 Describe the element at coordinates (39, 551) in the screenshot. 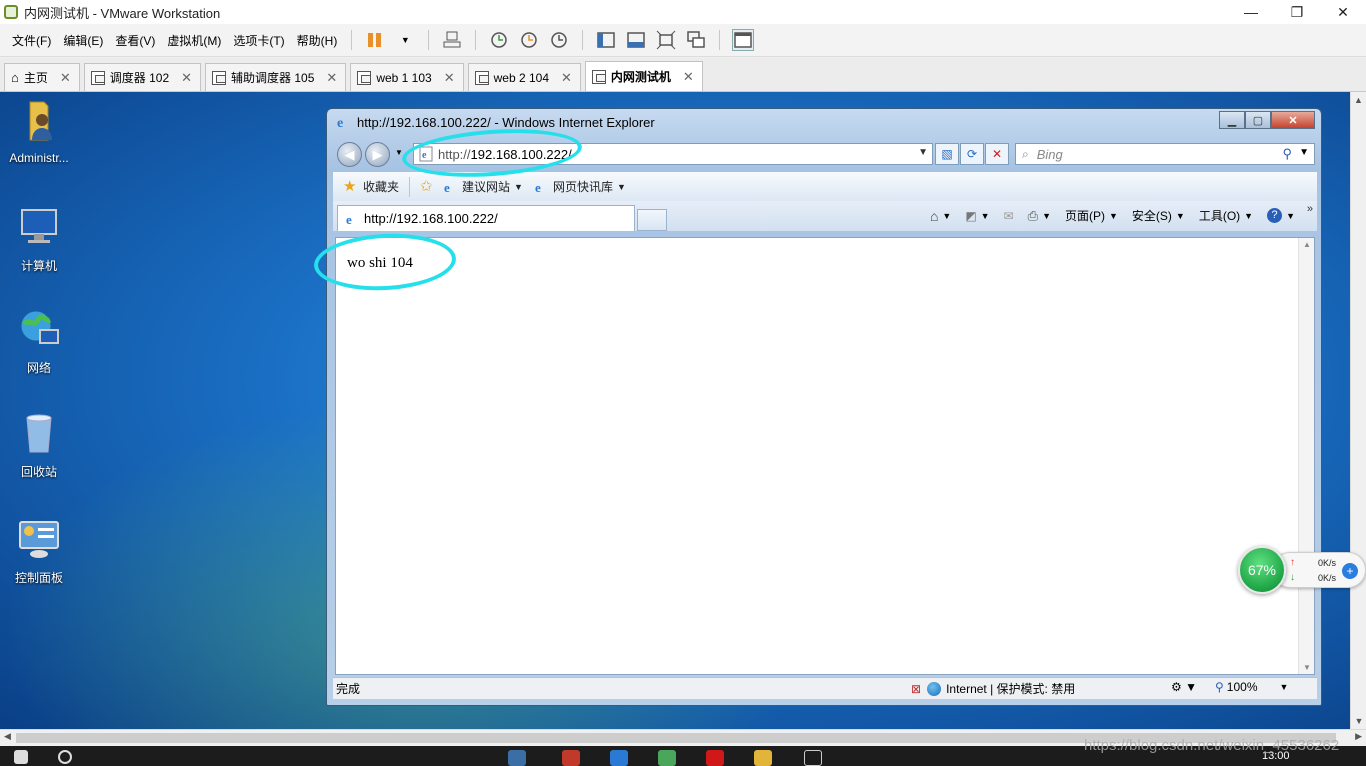

I see `desktop-icon-control-panel: 控制面板` at that location.